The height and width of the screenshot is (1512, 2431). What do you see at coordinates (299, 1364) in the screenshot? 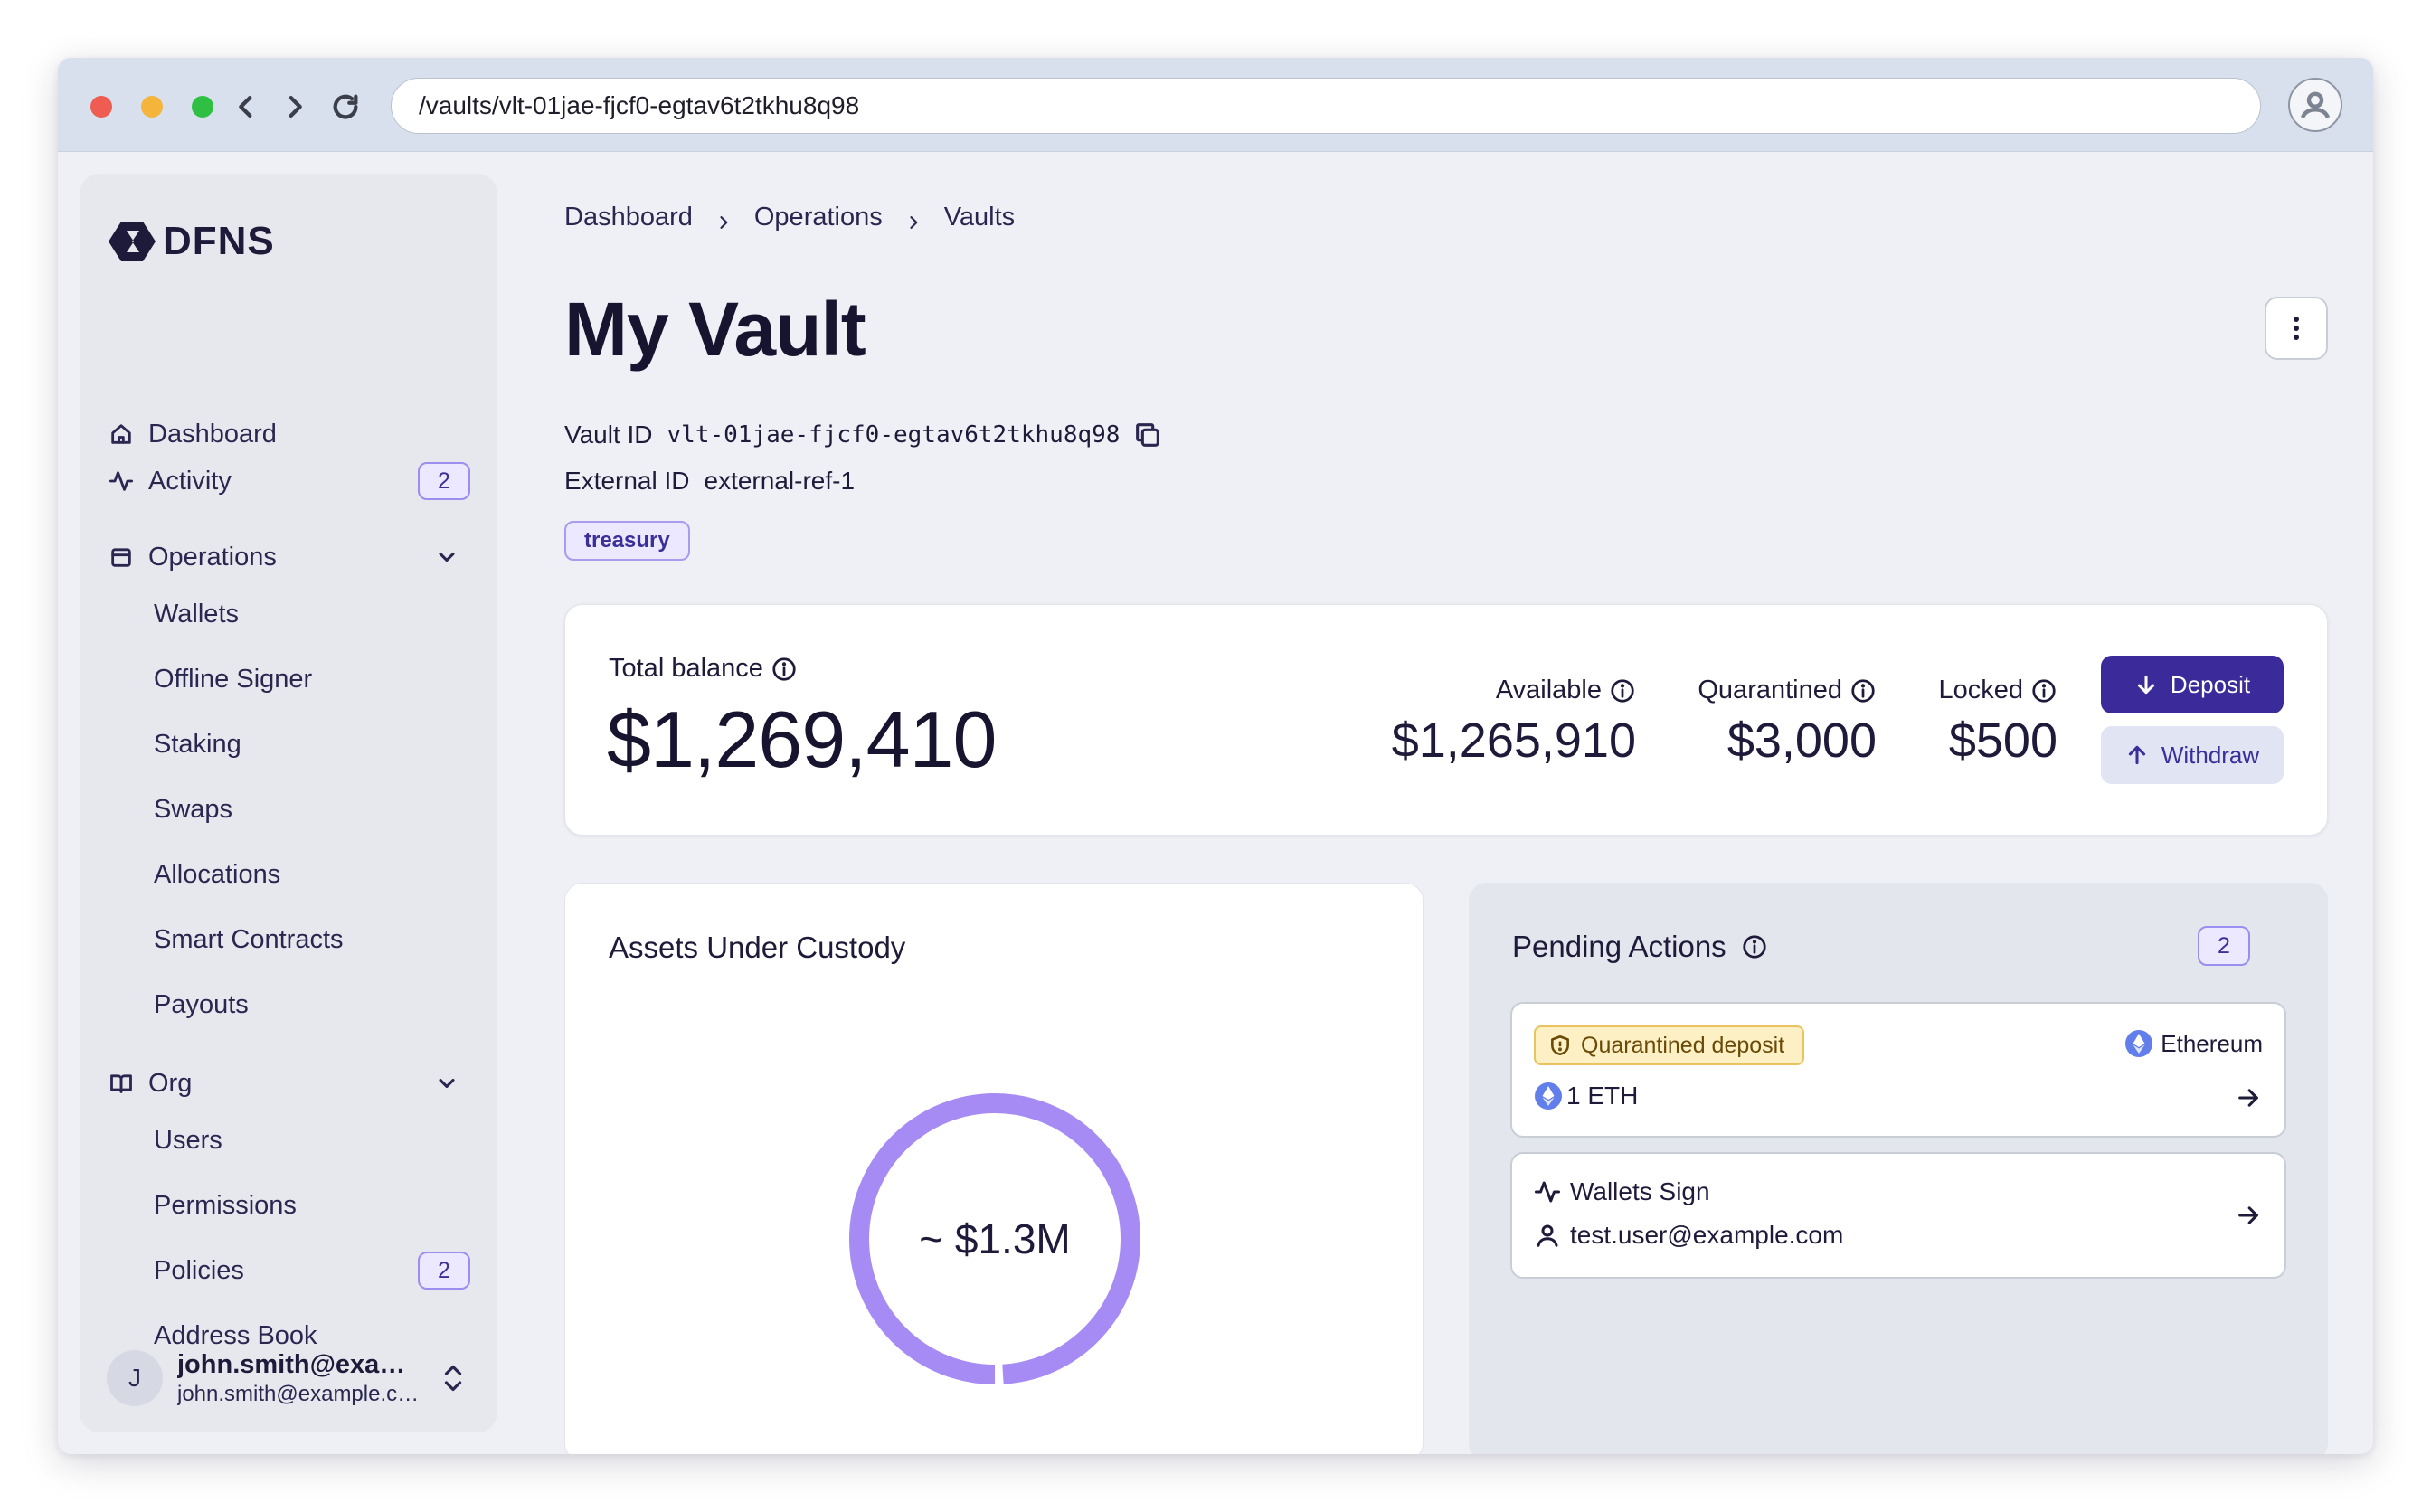
I see `user-name: john.smith@example.com` at bounding box center [299, 1364].